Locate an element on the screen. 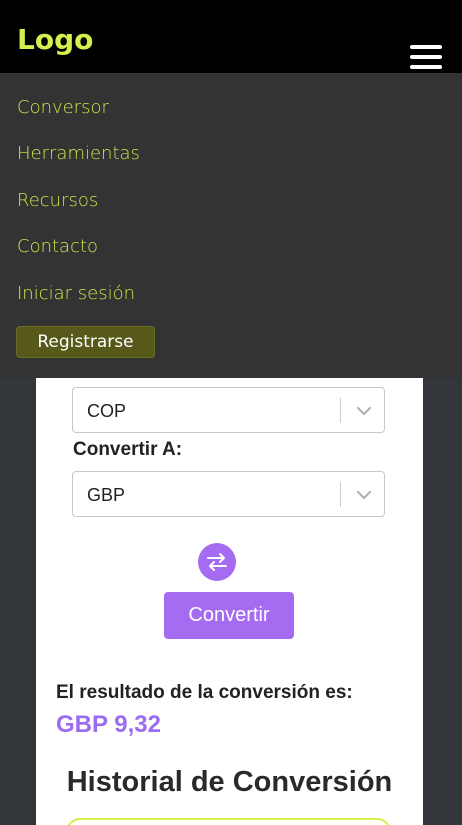  nav-item-iniciar-sesion: Iniciar sesión is located at coordinates (76, 294).